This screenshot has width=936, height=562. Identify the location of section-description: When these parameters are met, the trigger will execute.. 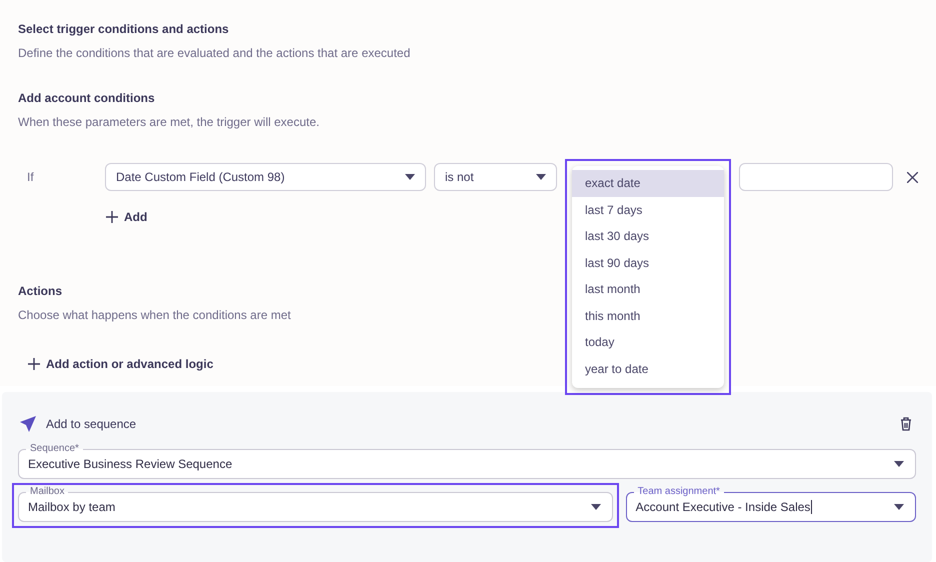
(169, 122).